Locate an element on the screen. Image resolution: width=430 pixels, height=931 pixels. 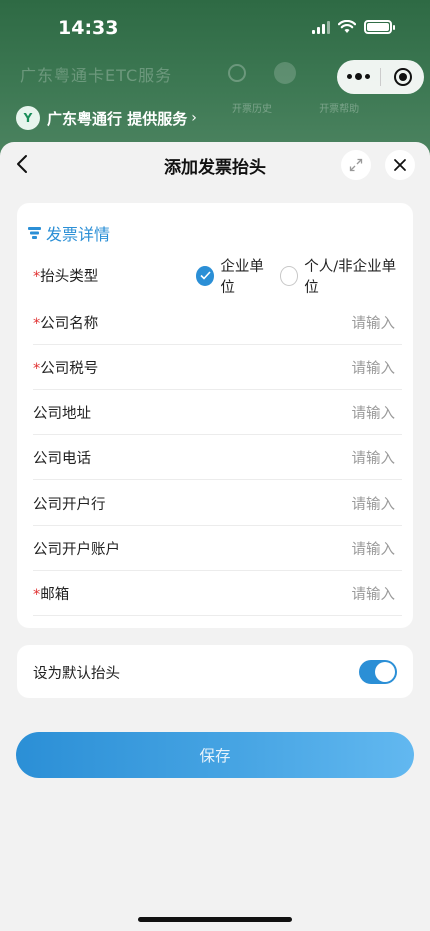
company-address-label: 公司地址 is located at coordinates (62, 413).